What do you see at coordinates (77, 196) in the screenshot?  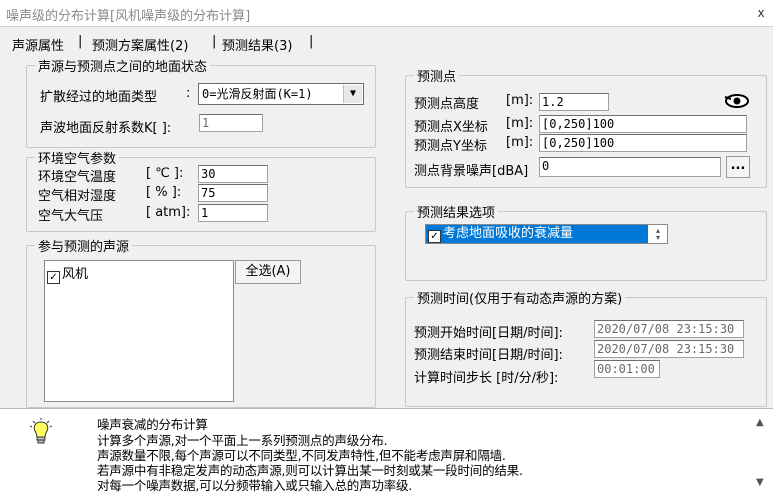 I see `humidity-label: 空气相对湿度` at bounding box center [77, 196].